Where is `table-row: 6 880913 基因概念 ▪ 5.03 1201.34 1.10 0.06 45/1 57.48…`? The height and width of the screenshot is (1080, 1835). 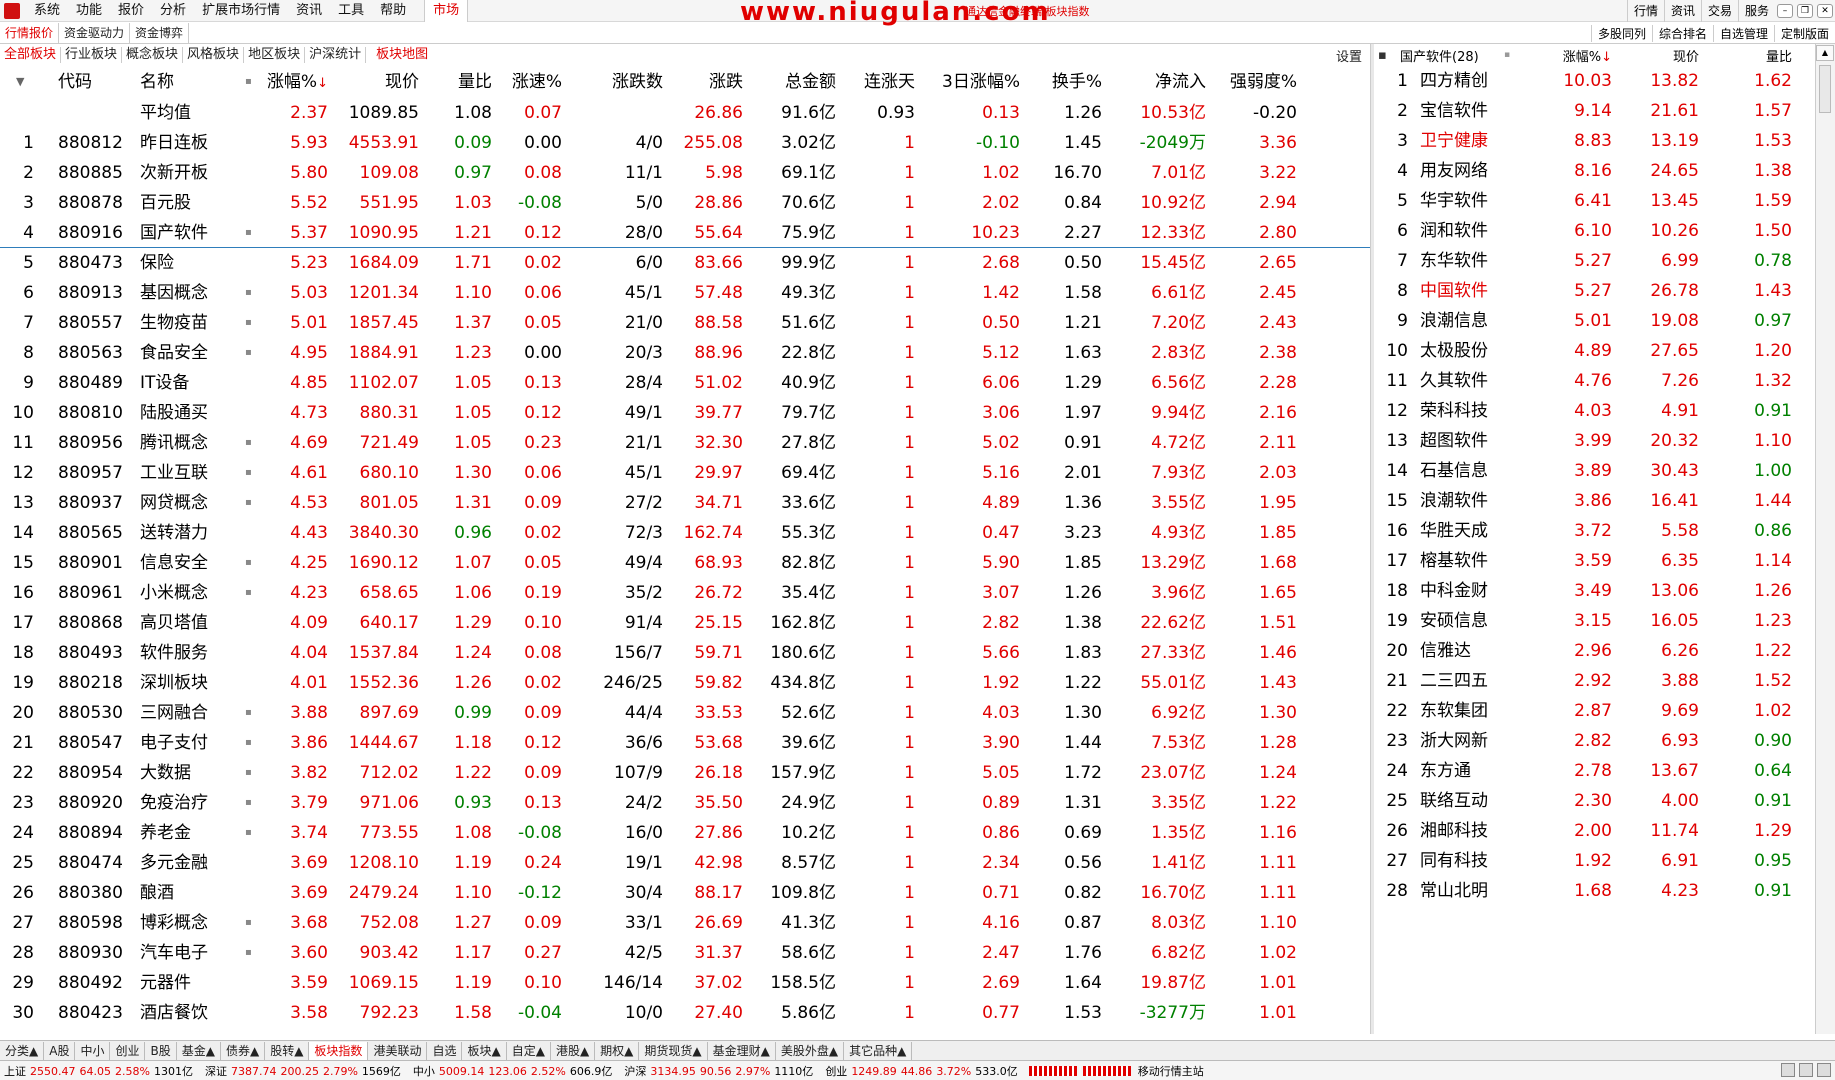
table-row: 6 880913 基因概念 ▪ 5.03 1201.34 1.10 0.06 45/1 57.48… is located at coordinates (685, 293).